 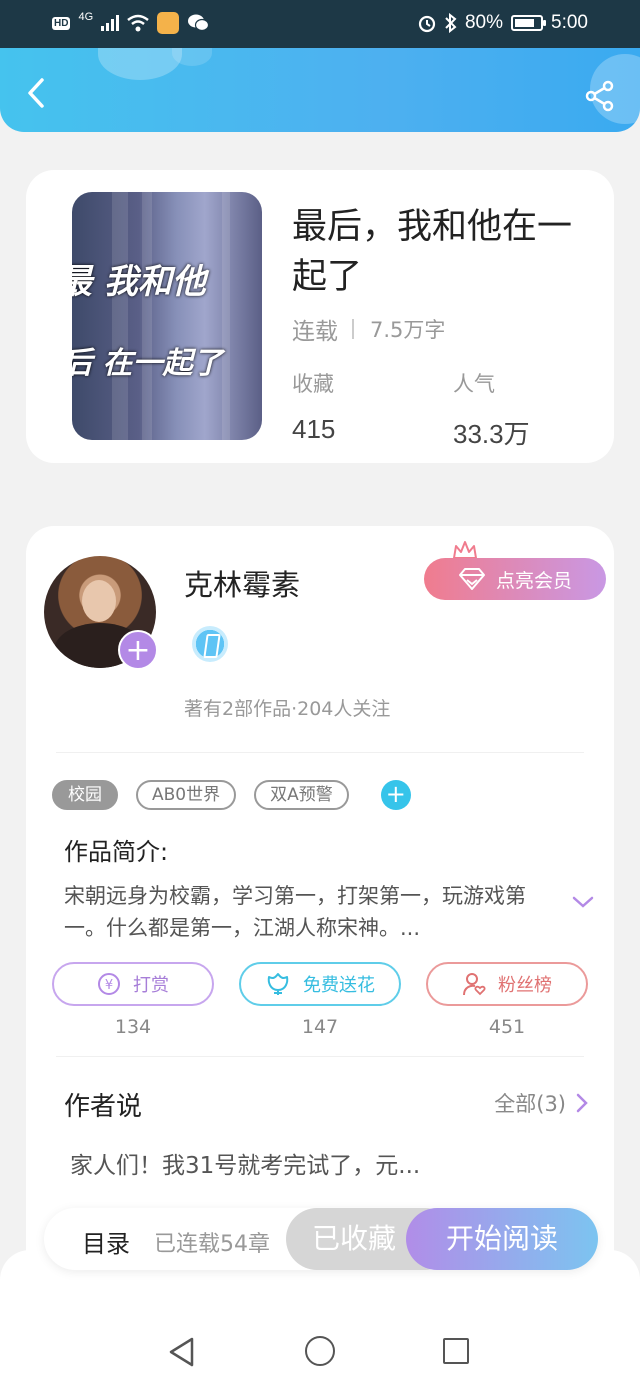 What do you see at coordinates (242, 583) in the screenshot?
I see `author-name: 克林霉素` at bounding box center [242, 583].